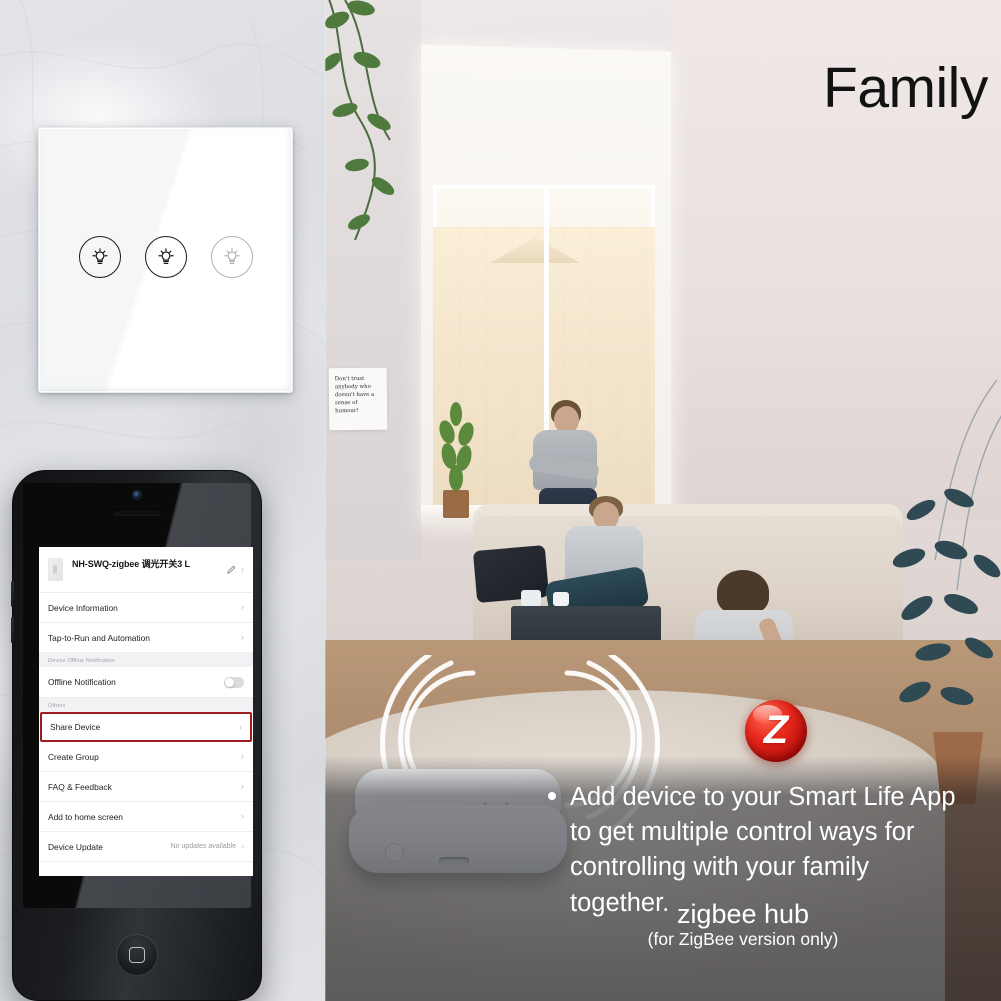  What do you see at coordinates (146, 660) in the screenshot?
I see `section-header-device-offline-notification: Device Offline Notification` at bounding box center [146, 660].